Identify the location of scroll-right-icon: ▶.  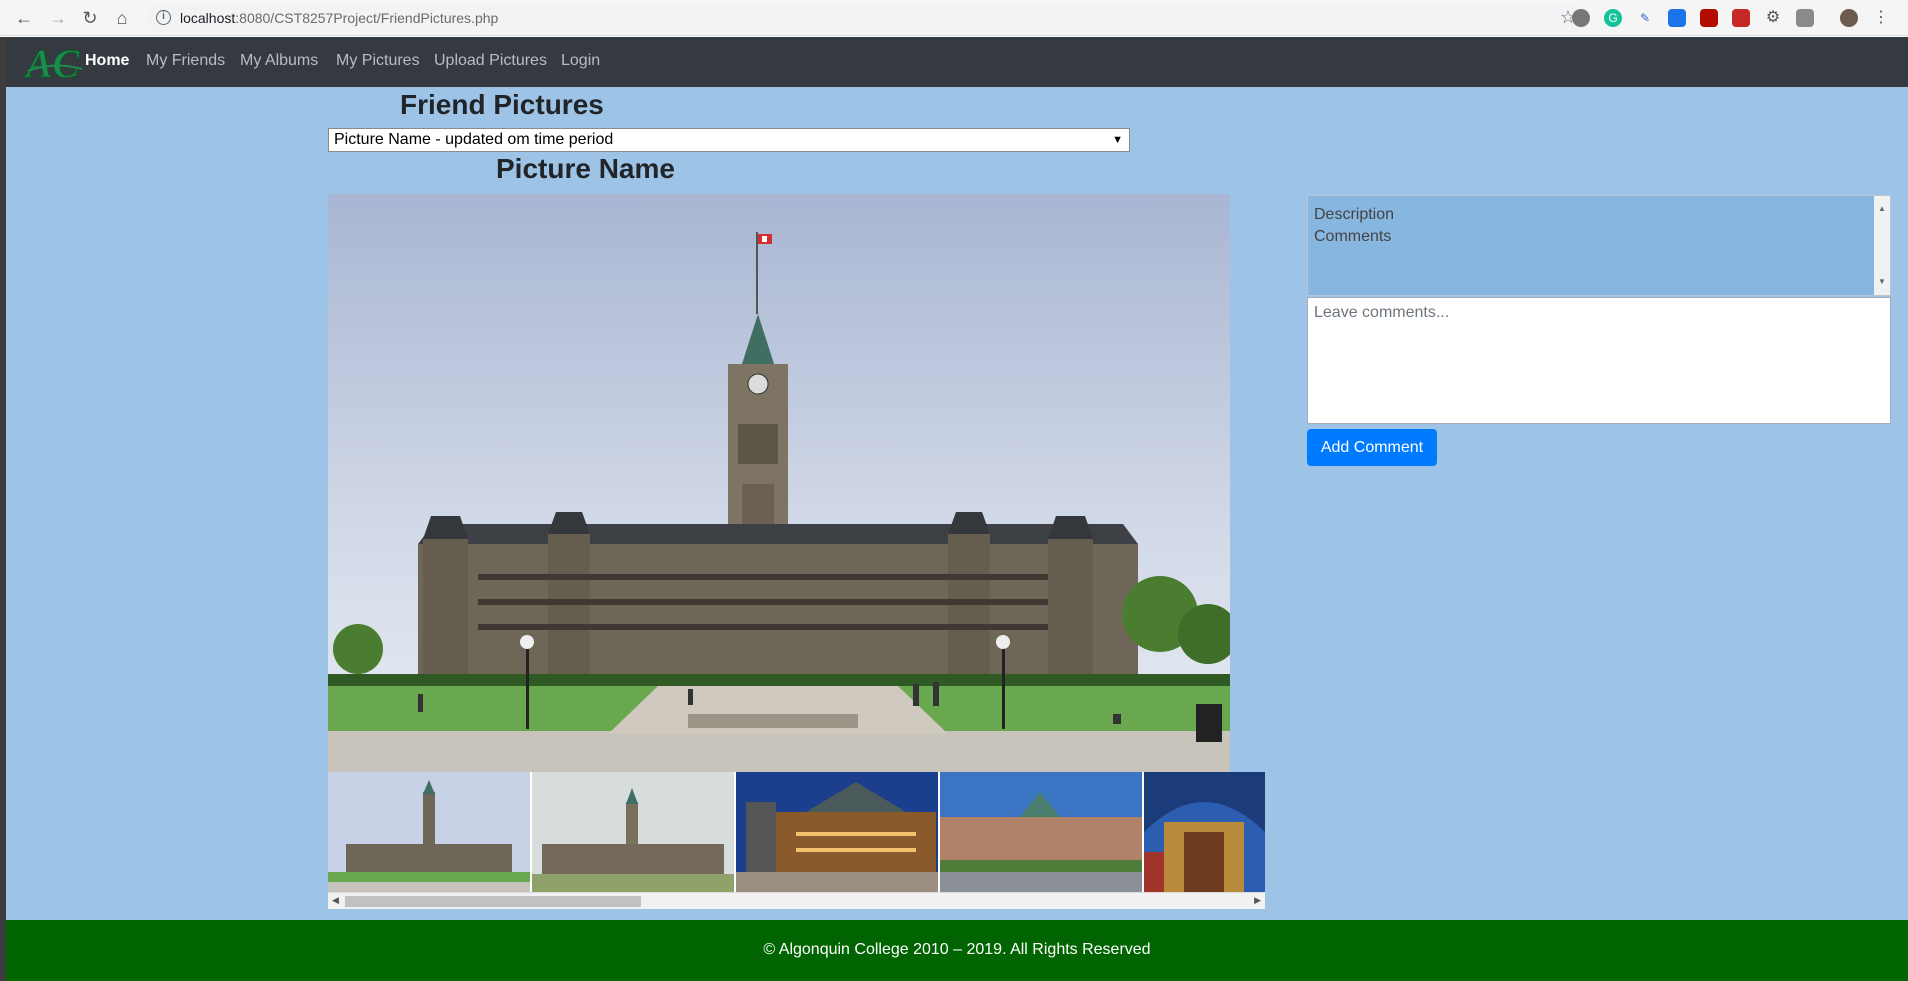
(1257, 900).